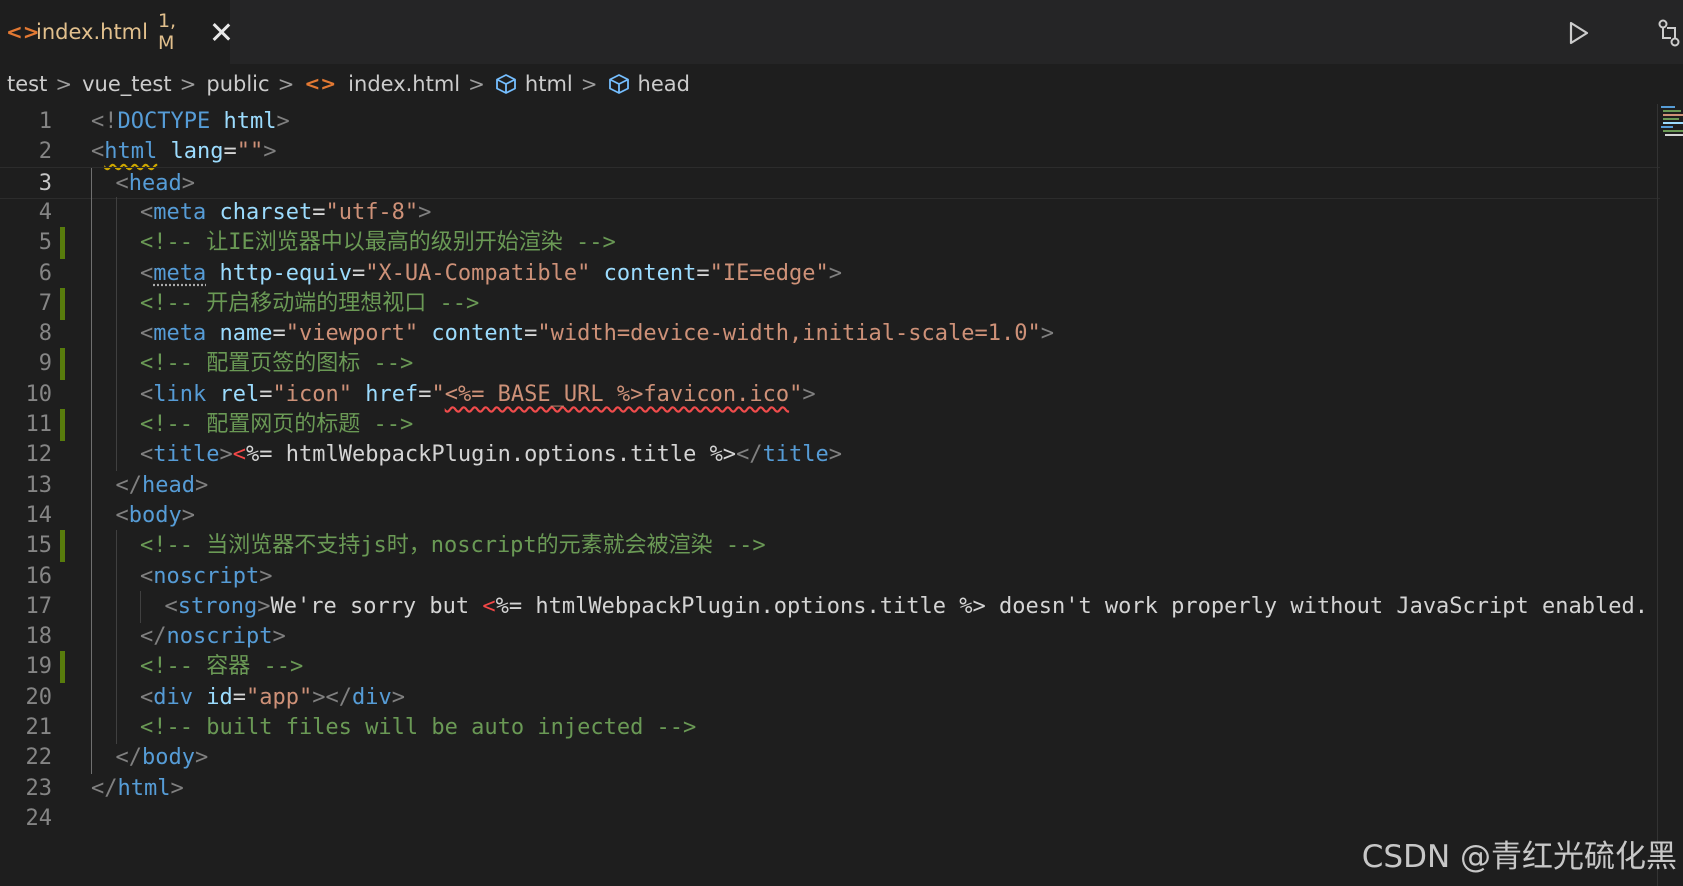 The height and width of the screenshot is (886, 1683). What do you see at coordinates (39, 727) in the screenshot?
I see `line-number: 21` at bounding box center [39, 727].